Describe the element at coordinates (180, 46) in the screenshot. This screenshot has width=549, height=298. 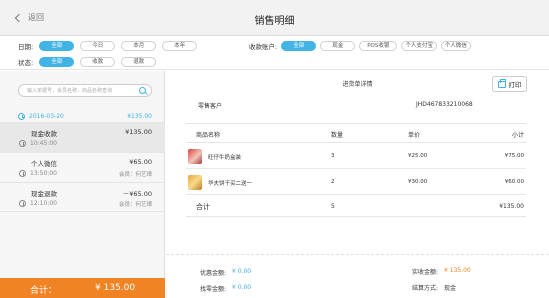
I see `date-filter-year: 本年` at that location.